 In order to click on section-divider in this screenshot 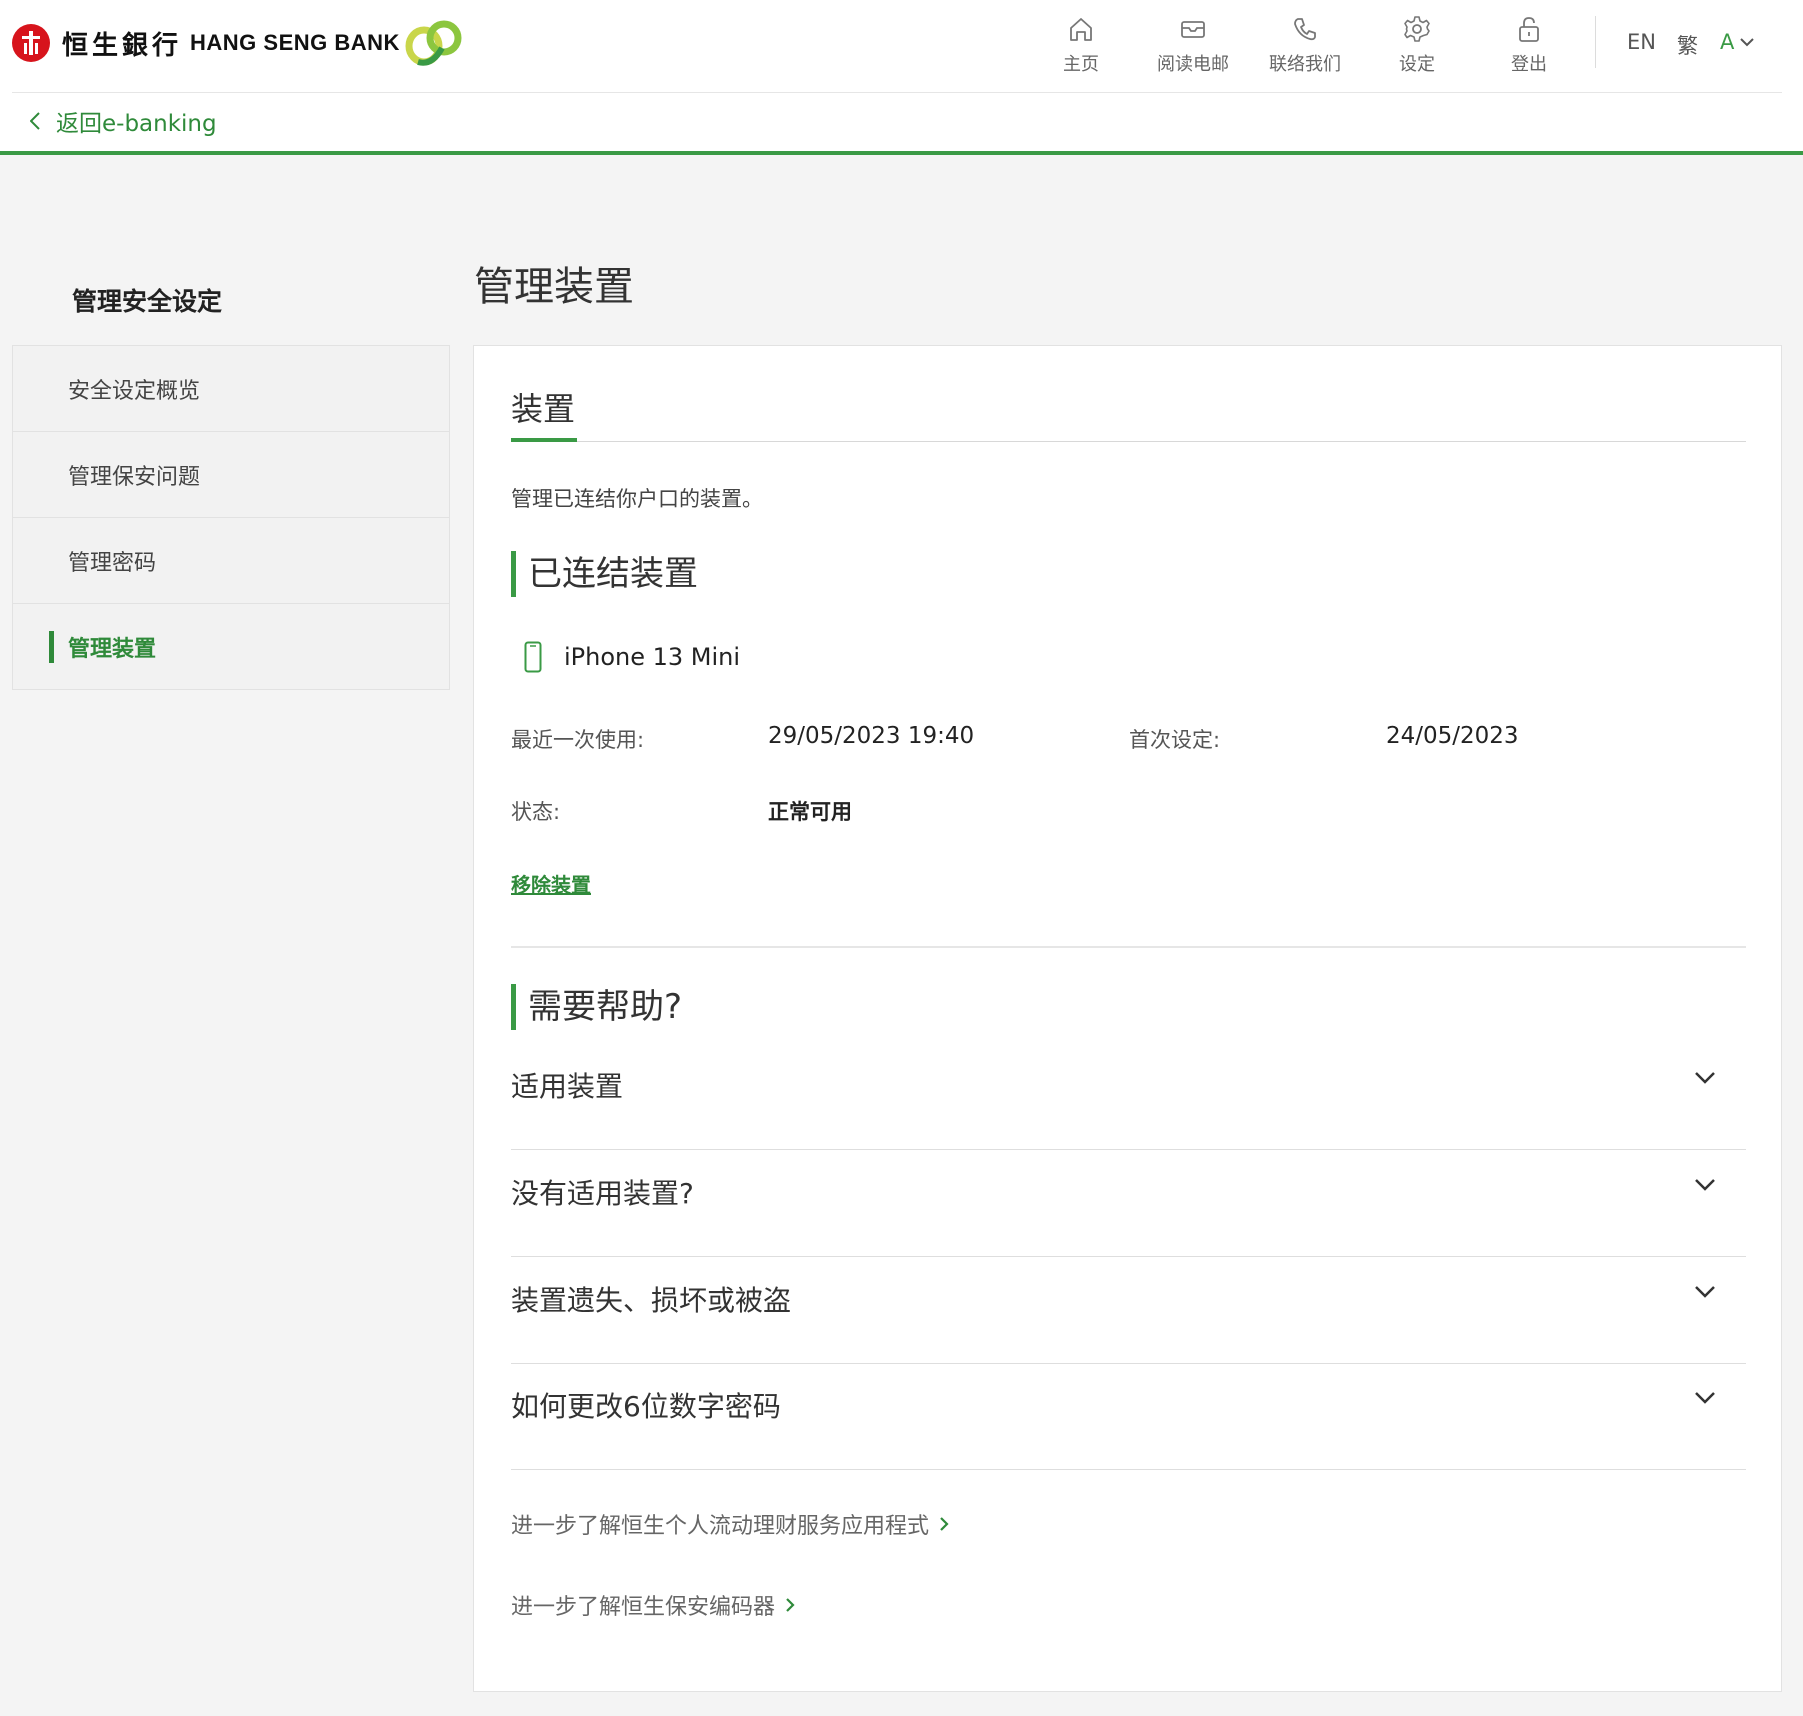, I will do `click(1128, 947)`.